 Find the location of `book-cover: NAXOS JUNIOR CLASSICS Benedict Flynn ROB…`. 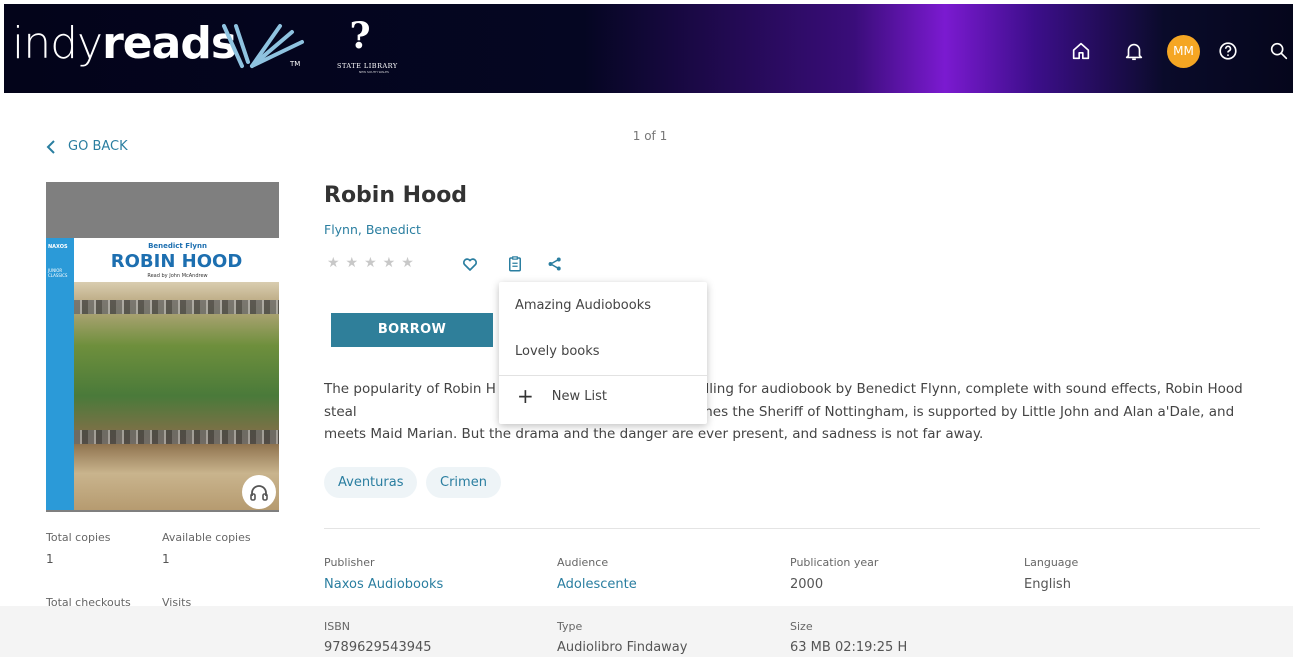

book-cover: NAXOS JUNIOR CLASSICS Benedict Flynn ROB… is located at coordinates (162, 347).